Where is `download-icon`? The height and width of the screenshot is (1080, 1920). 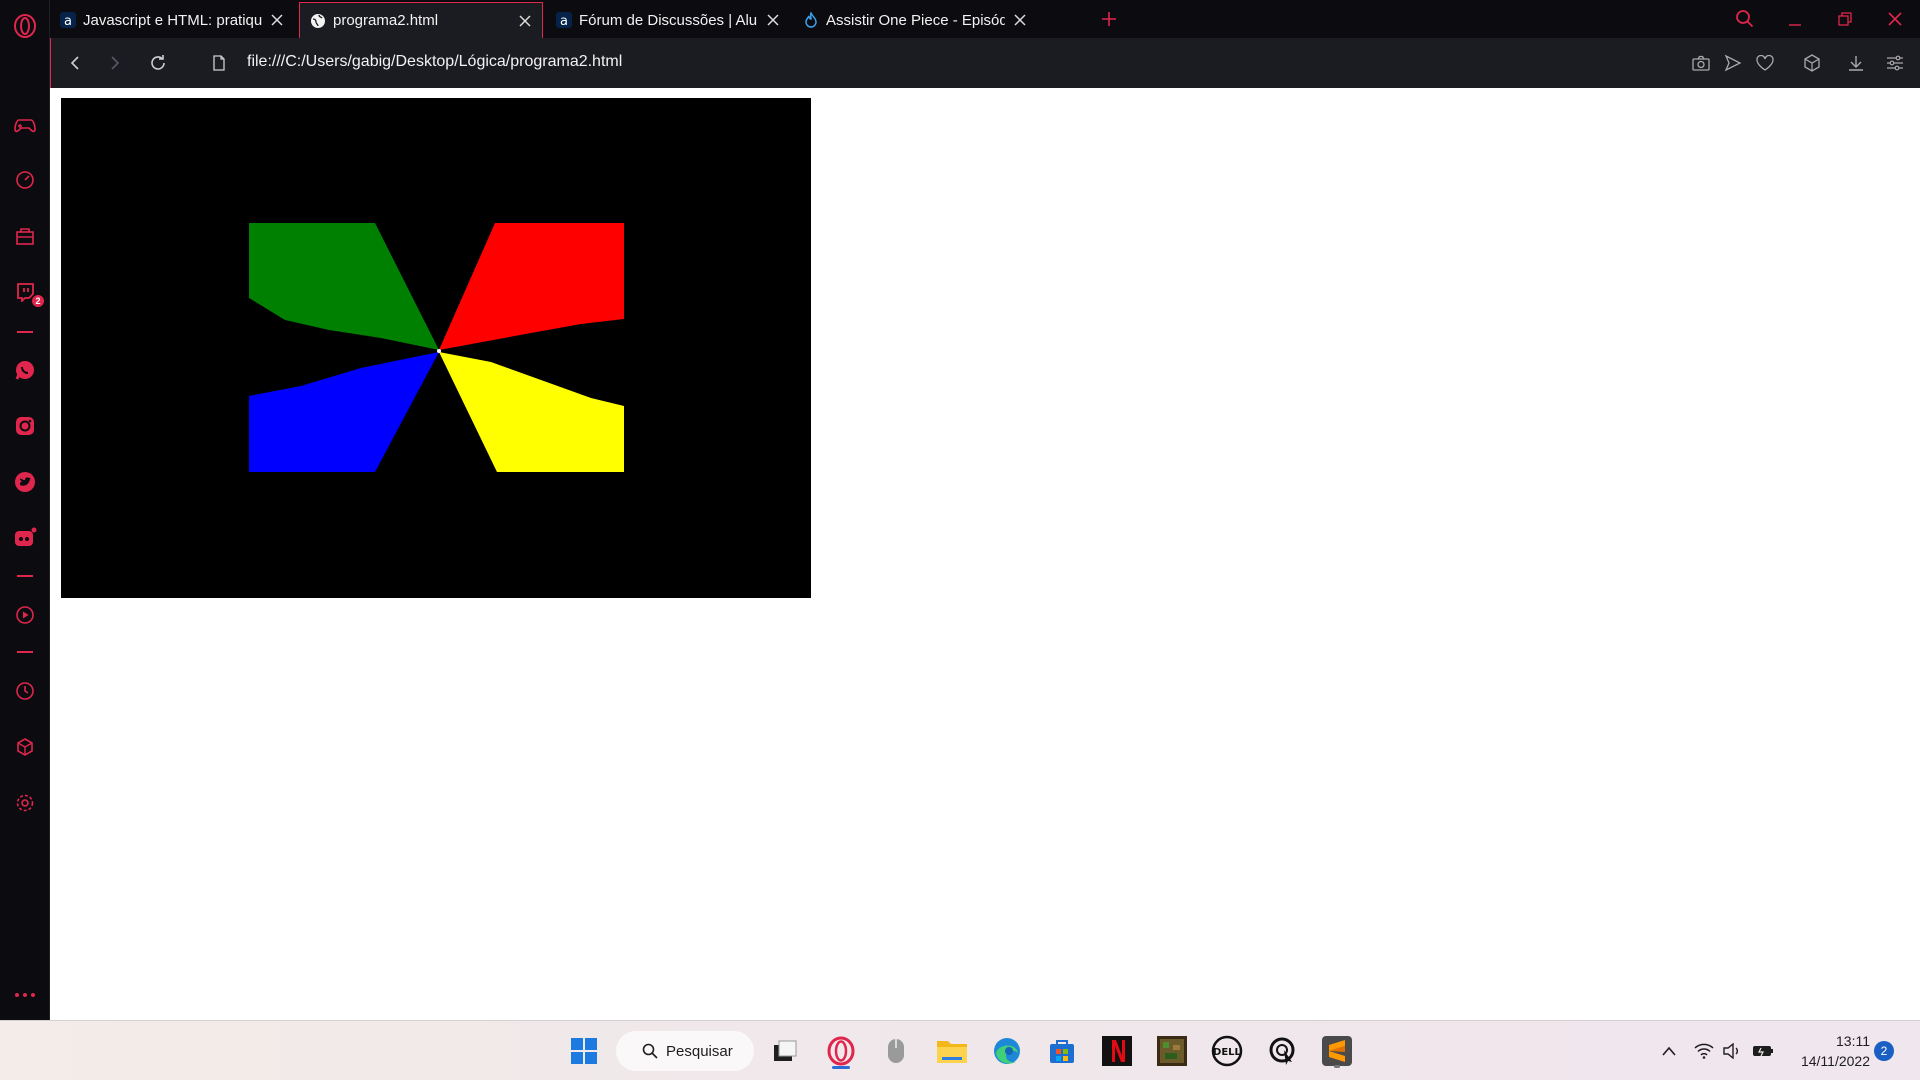 download-icon is located at coordinates (1856, 63).